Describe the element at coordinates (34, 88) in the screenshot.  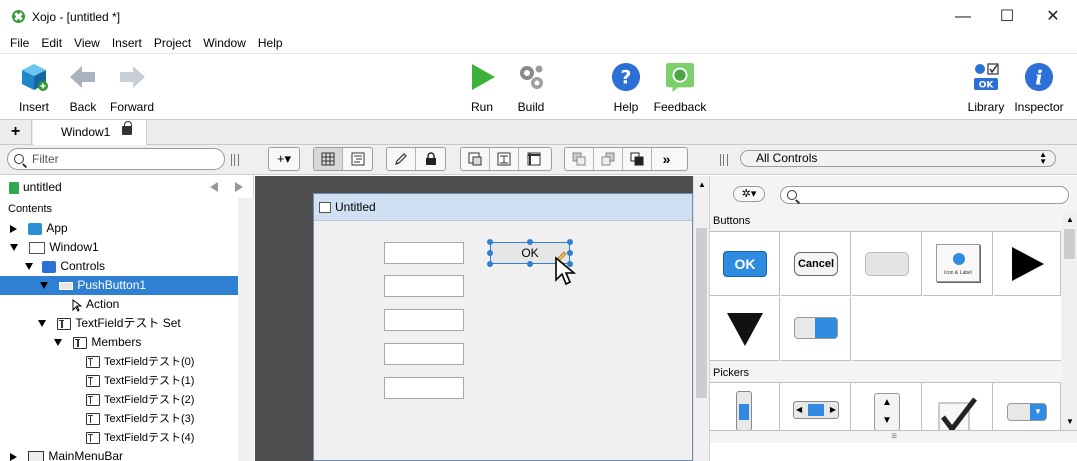
I see `insert-button: Insert` at that location.